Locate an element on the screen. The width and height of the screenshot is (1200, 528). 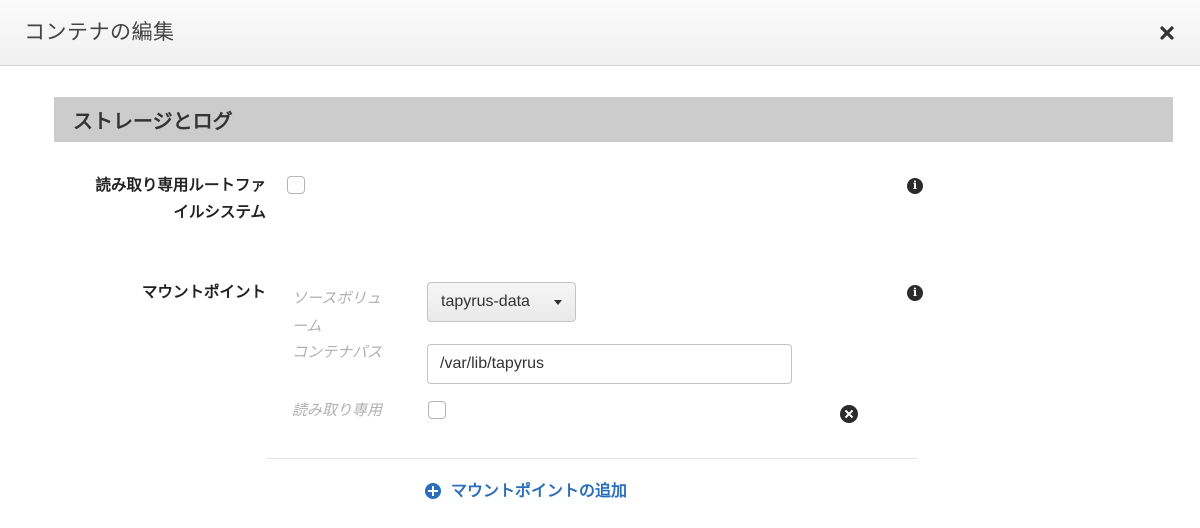
remove-icon is located at coordinates (849, 414).